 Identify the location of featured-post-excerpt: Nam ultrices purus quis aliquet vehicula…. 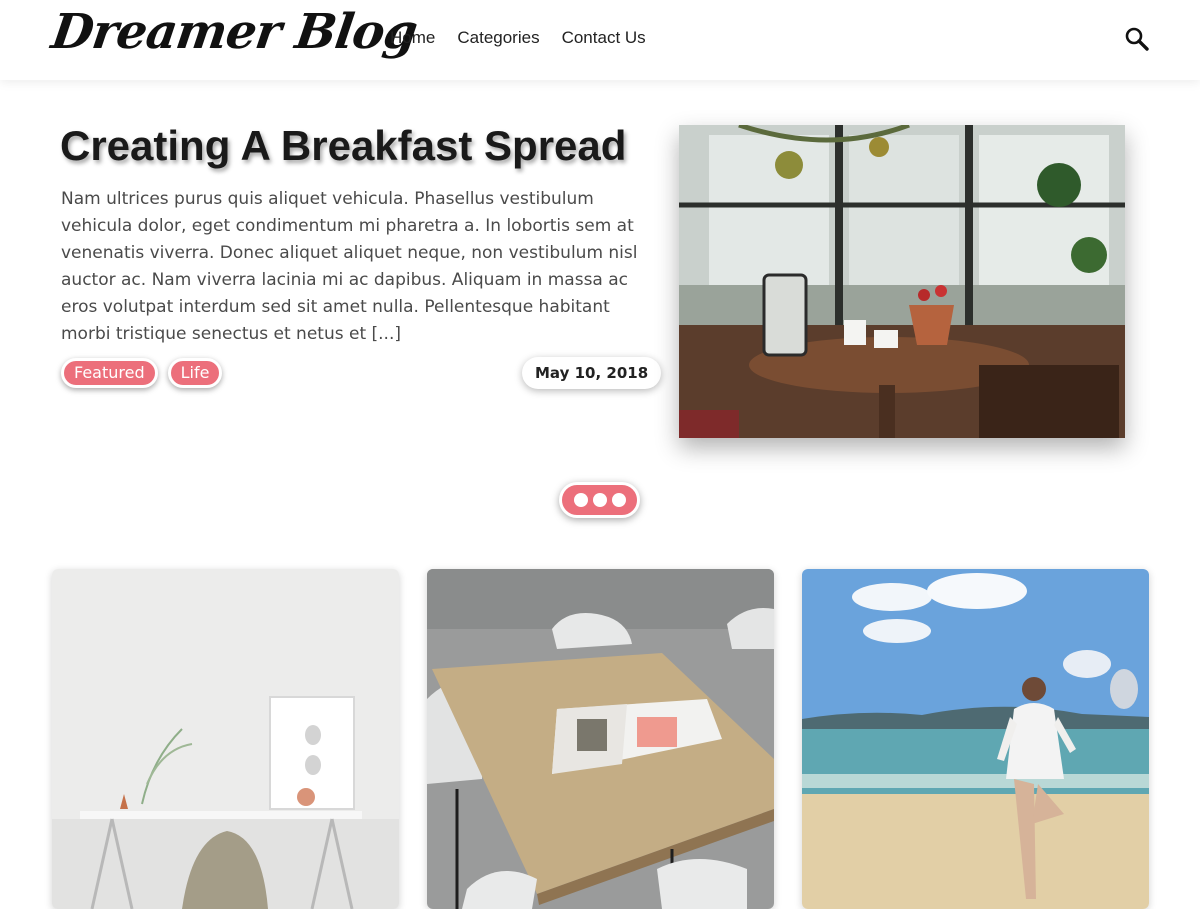
(349, 266).